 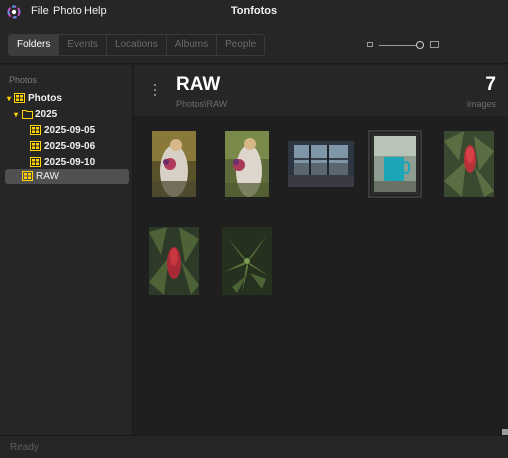 I want to click on tree-item-2025-09-10: 2025-09-10, so click(x=67, y=162).